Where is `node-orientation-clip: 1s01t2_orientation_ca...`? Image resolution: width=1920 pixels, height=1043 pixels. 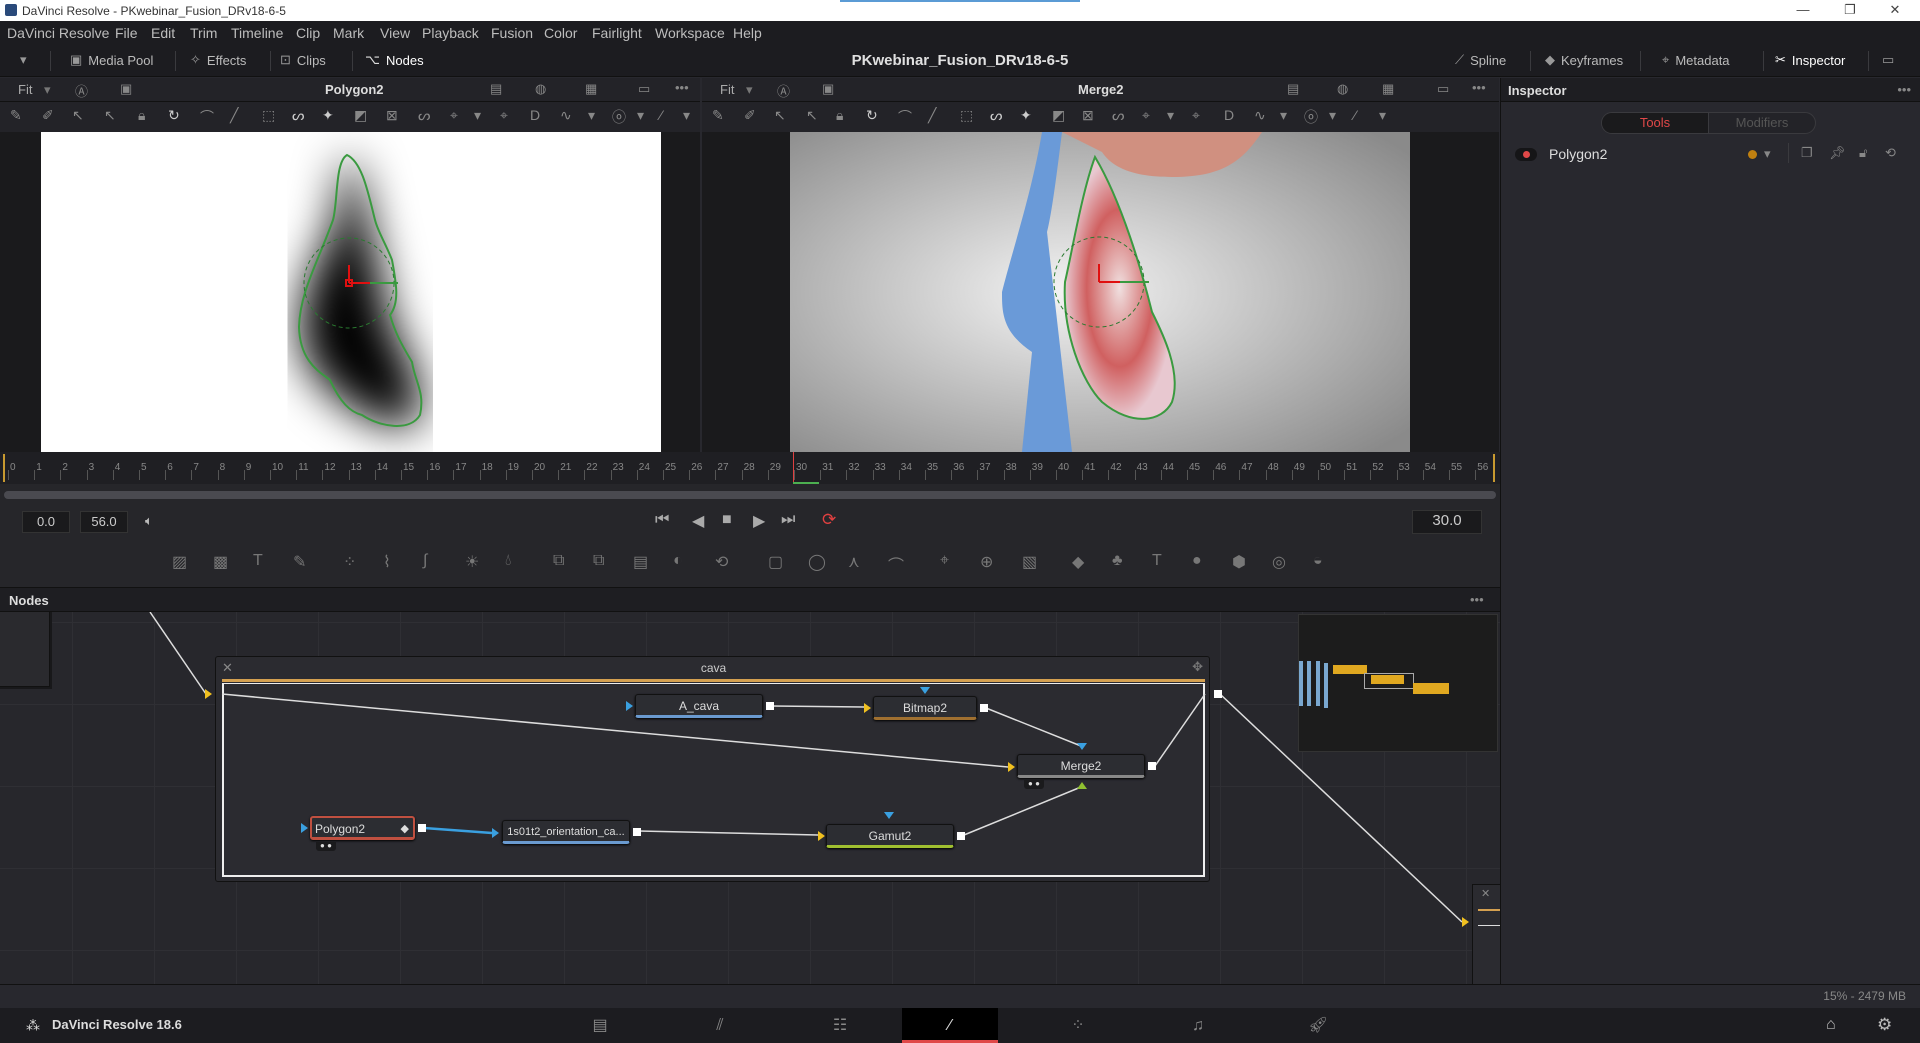 node-orientation-clip: 1s01t2_orientation_ca... is located at coordinates (566, 832).